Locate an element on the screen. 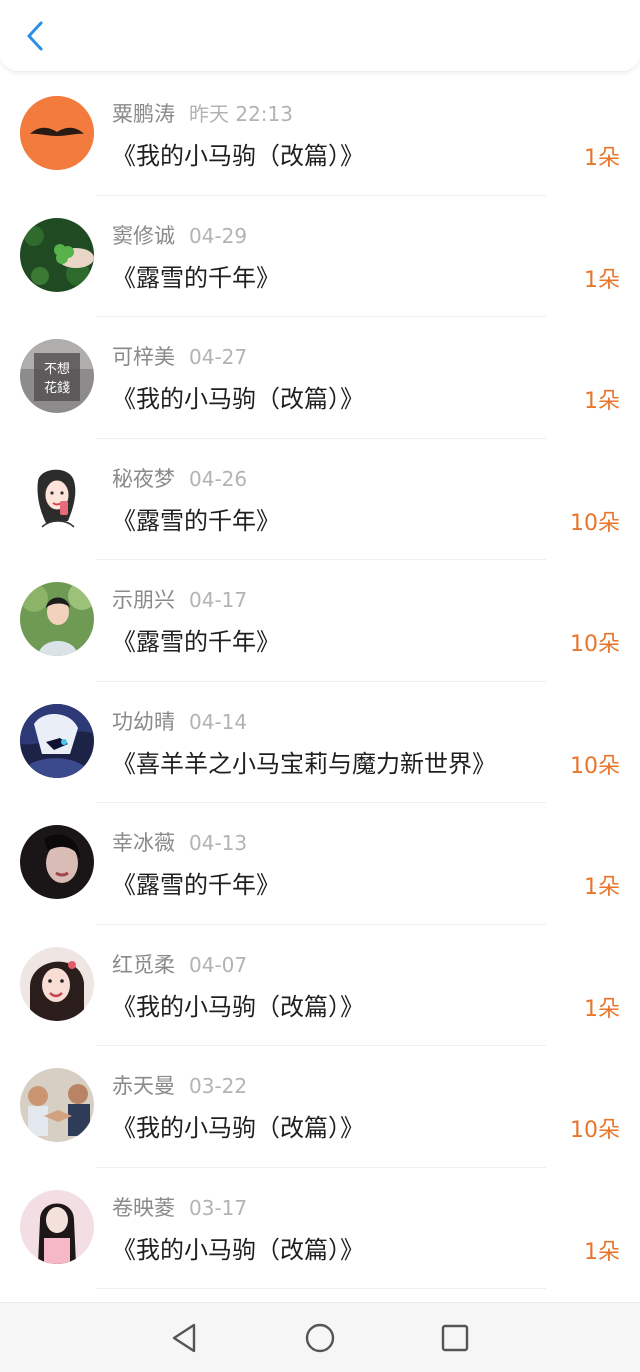  text-avatar-icon: 不想 花錢 is located at coordinates (57, 376).